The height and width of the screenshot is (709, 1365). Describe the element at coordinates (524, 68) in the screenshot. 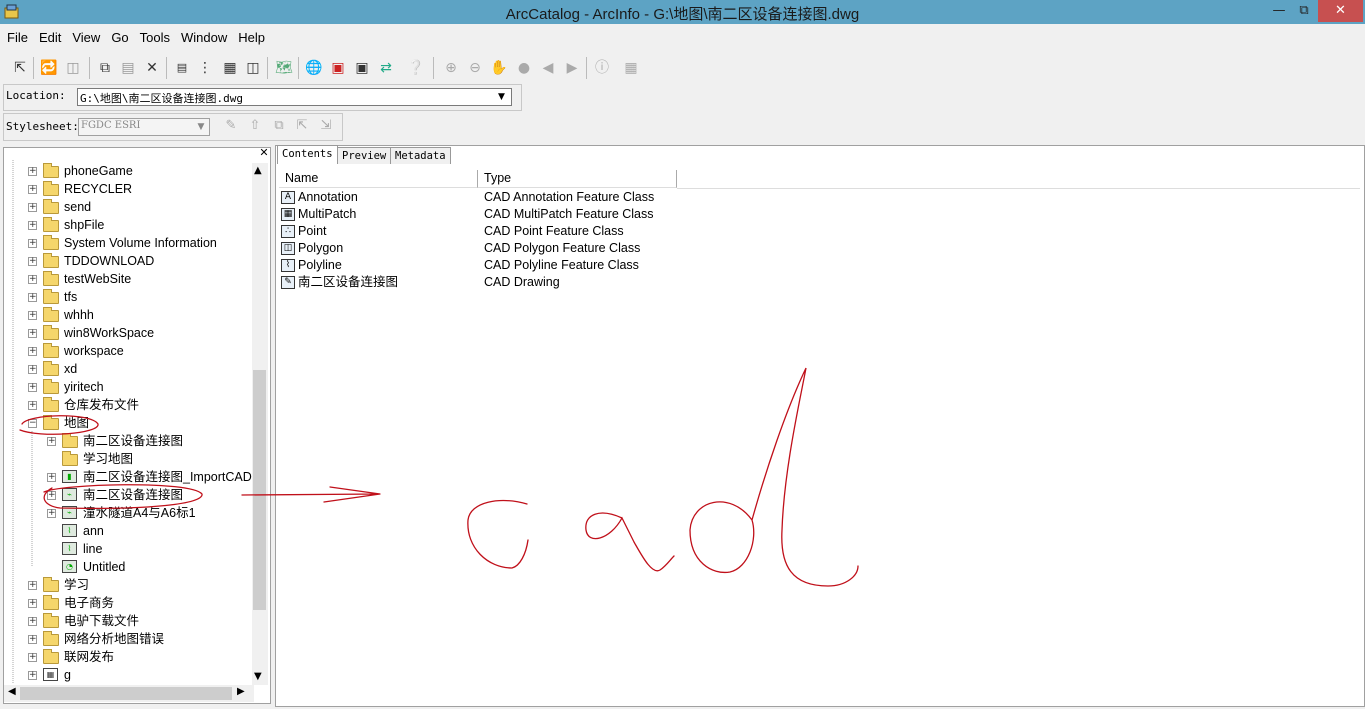

I see `full-extent-icon: ●` at that location.